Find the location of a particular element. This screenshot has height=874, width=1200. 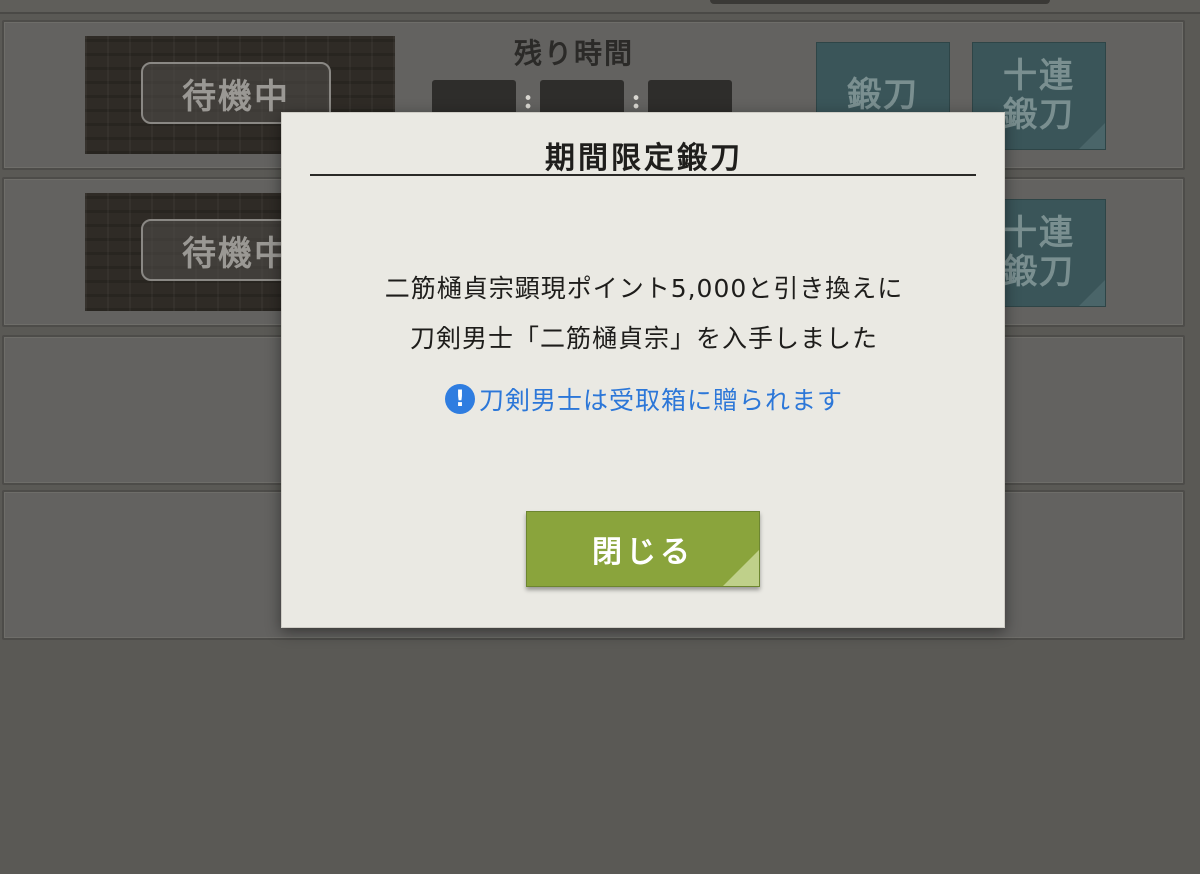

notice: ! 刀剣男士は受取箱に贈られます is located at coordinates (644, 399).